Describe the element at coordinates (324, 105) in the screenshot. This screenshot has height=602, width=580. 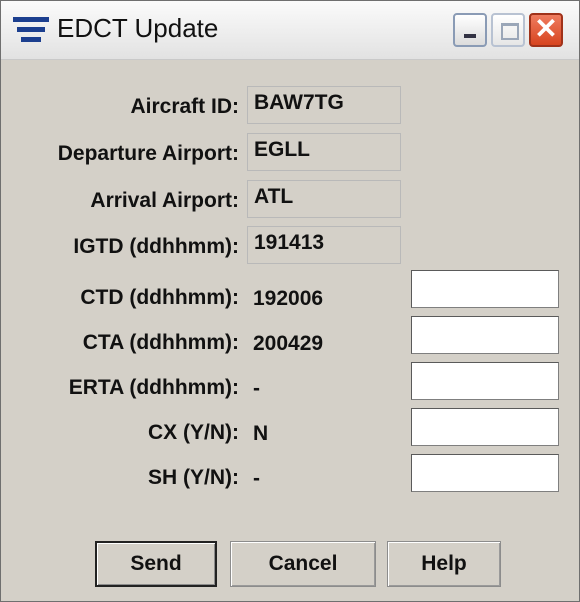
I see `aircraft-id-value: BAW7TG` at that location.